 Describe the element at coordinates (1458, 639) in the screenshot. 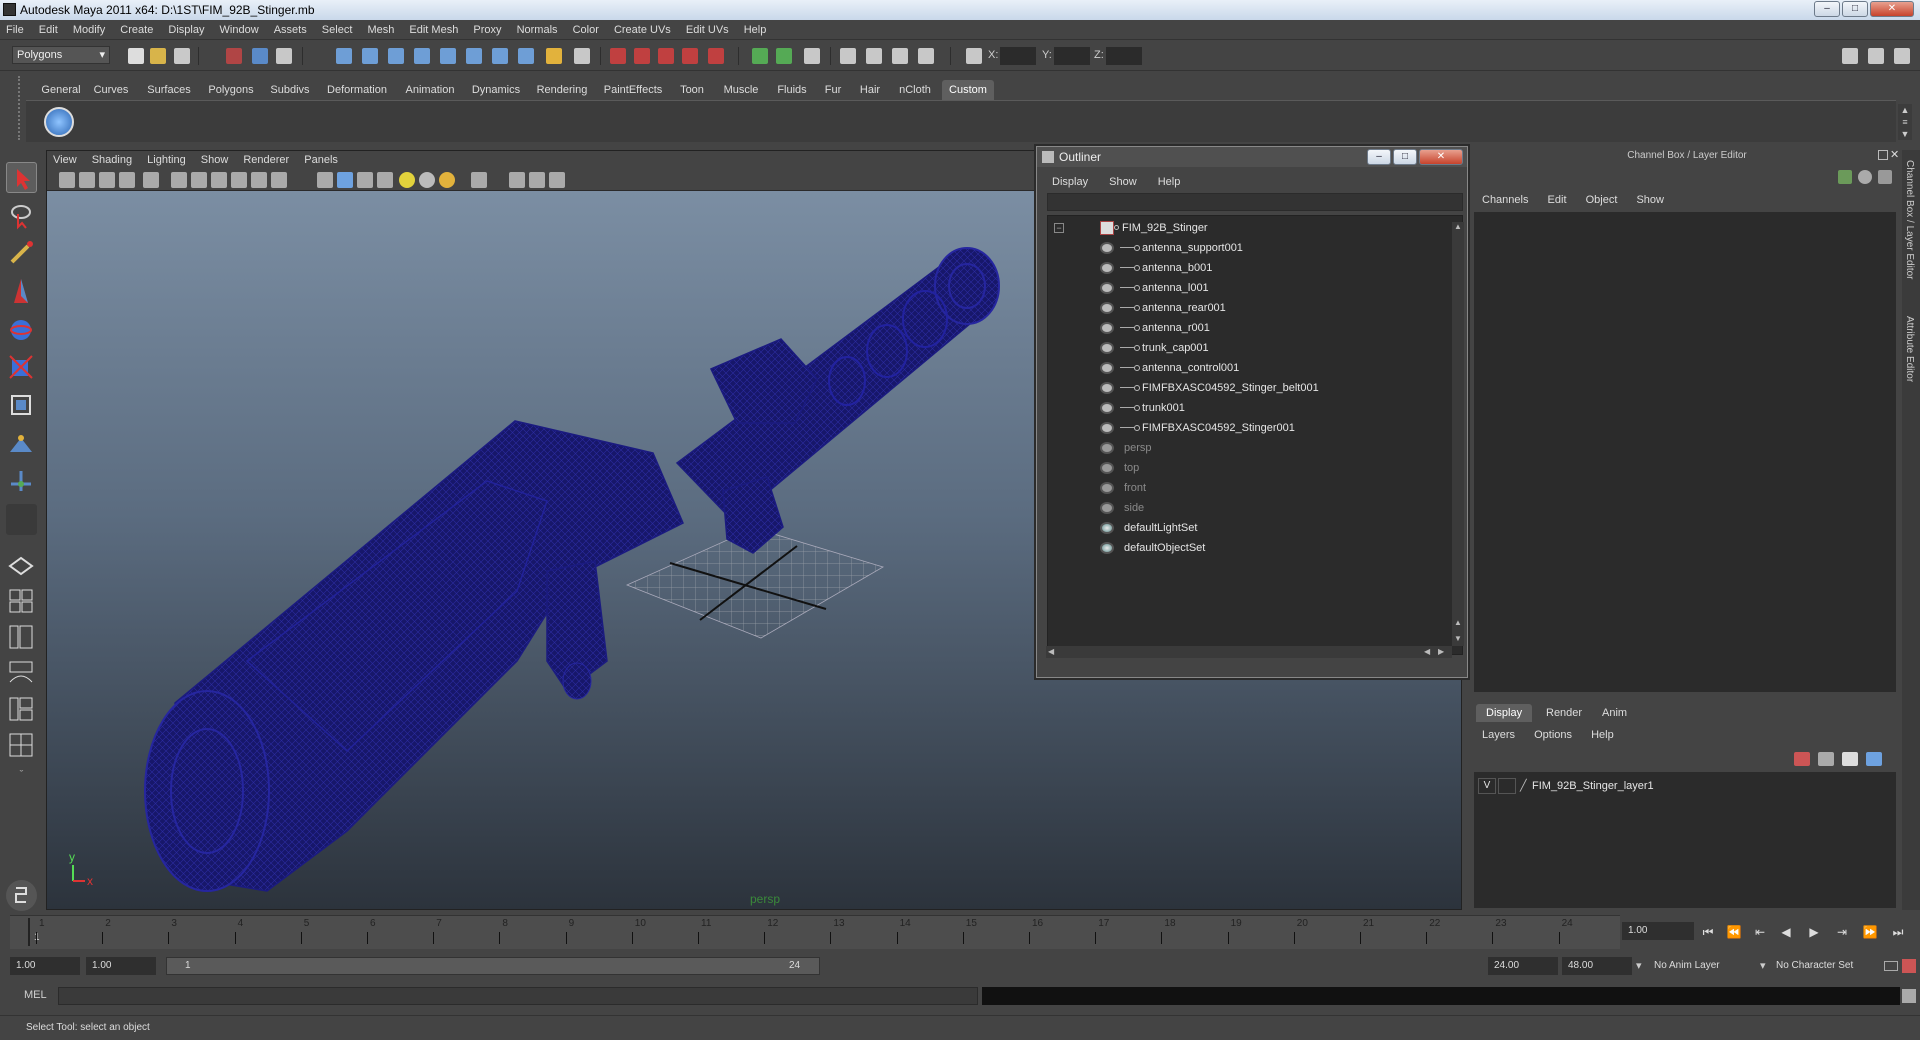

I see `scroll-down-icon: ▼` at that location.